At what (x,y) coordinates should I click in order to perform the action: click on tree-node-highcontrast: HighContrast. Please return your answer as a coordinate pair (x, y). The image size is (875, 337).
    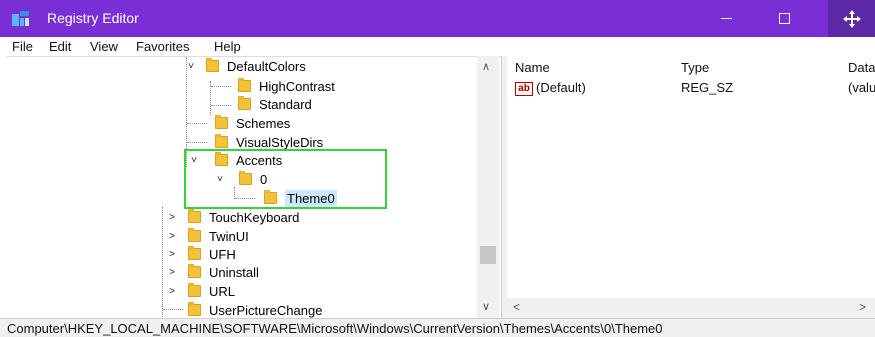
    Looking at the image, I should click on (286, 86).